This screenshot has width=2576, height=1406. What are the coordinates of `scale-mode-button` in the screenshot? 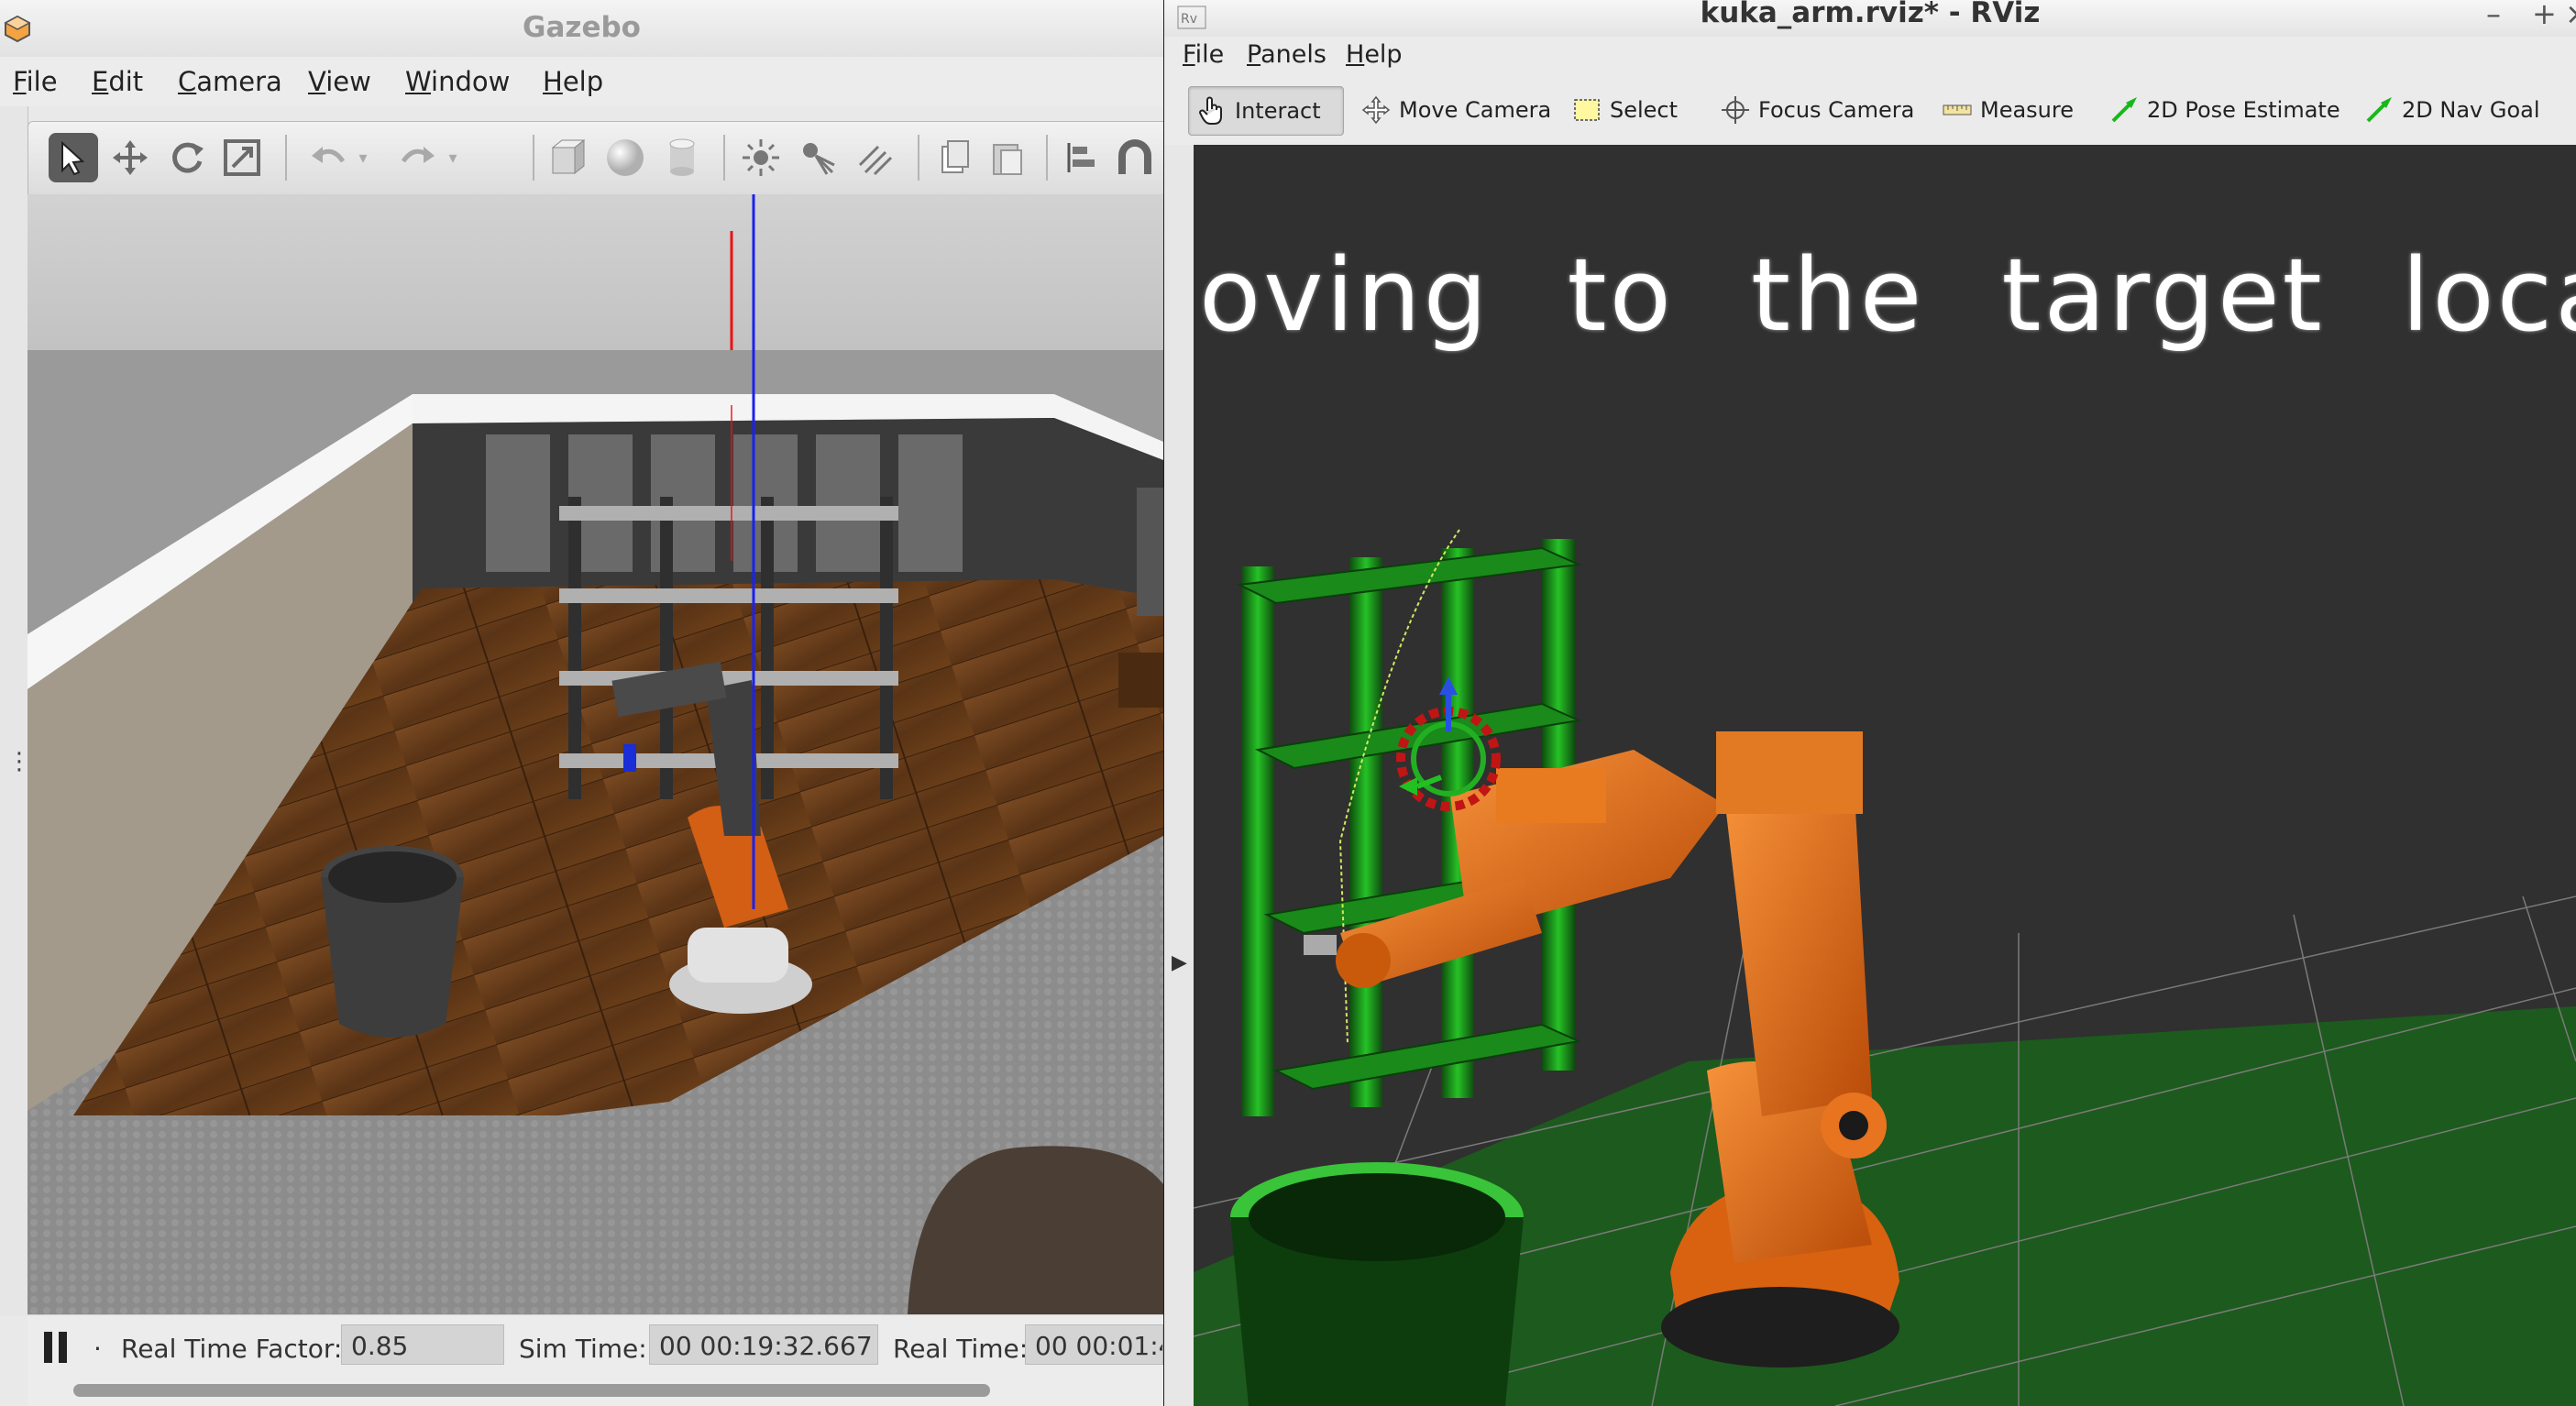 It's located at (242, 157).